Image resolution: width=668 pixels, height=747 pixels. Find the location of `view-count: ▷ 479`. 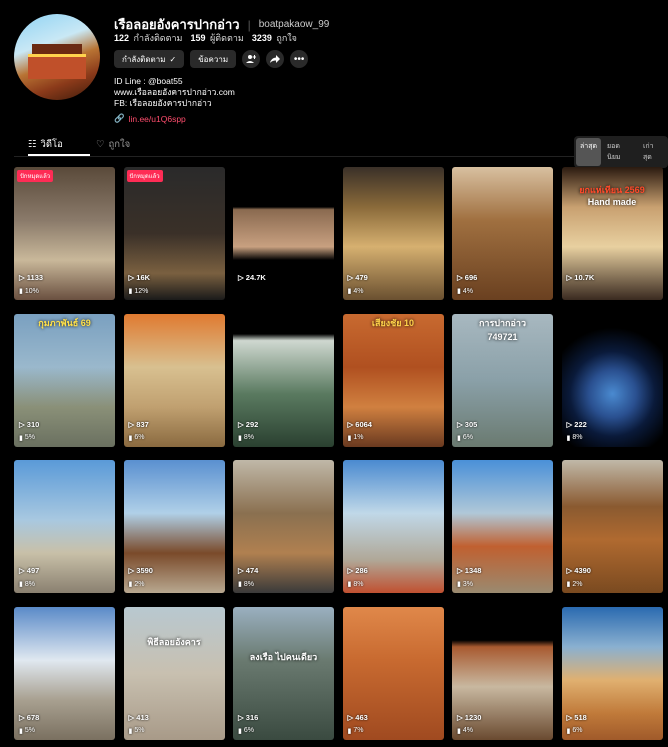

view-count: ▷ 479 is located at coordinates (358, 277).